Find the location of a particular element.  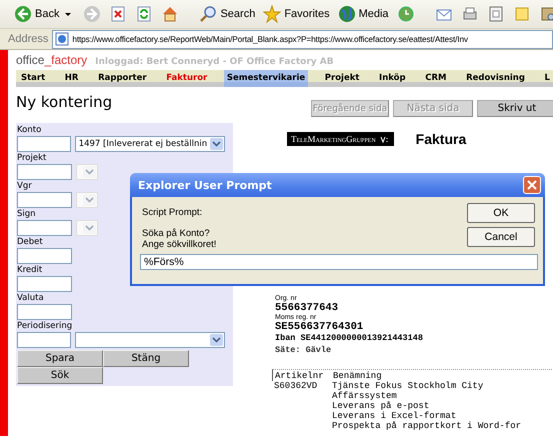

nav-item: Inköp is located at coordinates (392, 78).